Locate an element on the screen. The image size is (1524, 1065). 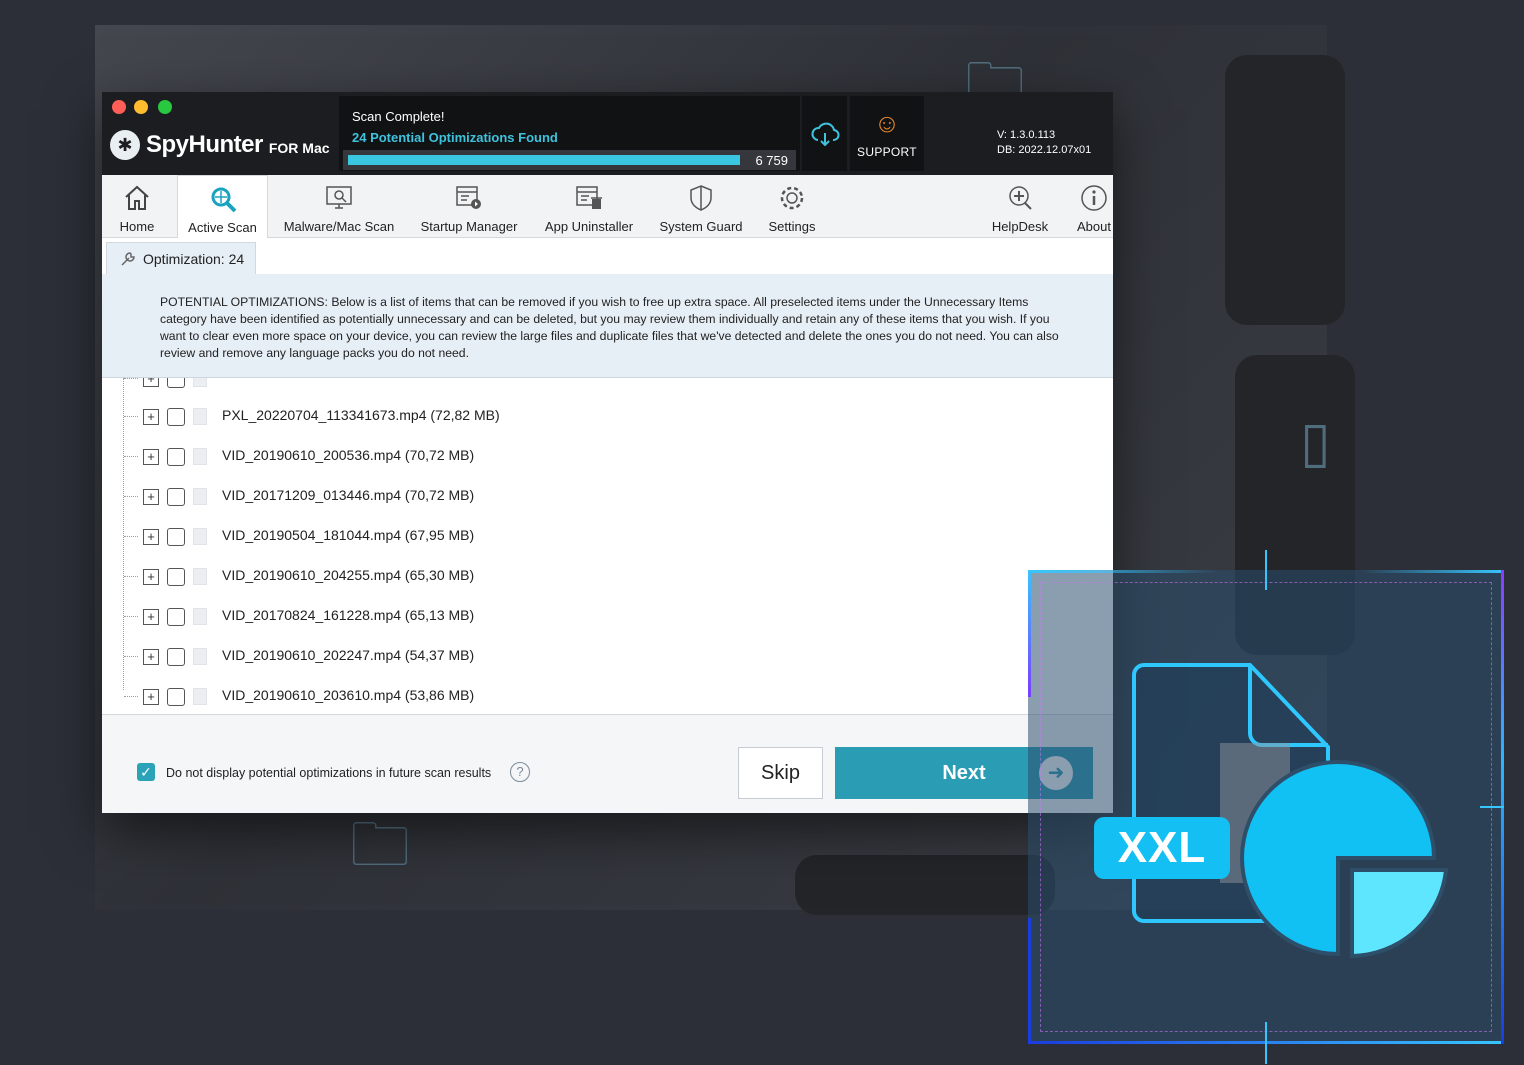
cloud-download-icon is located at coordinates (825, 134).